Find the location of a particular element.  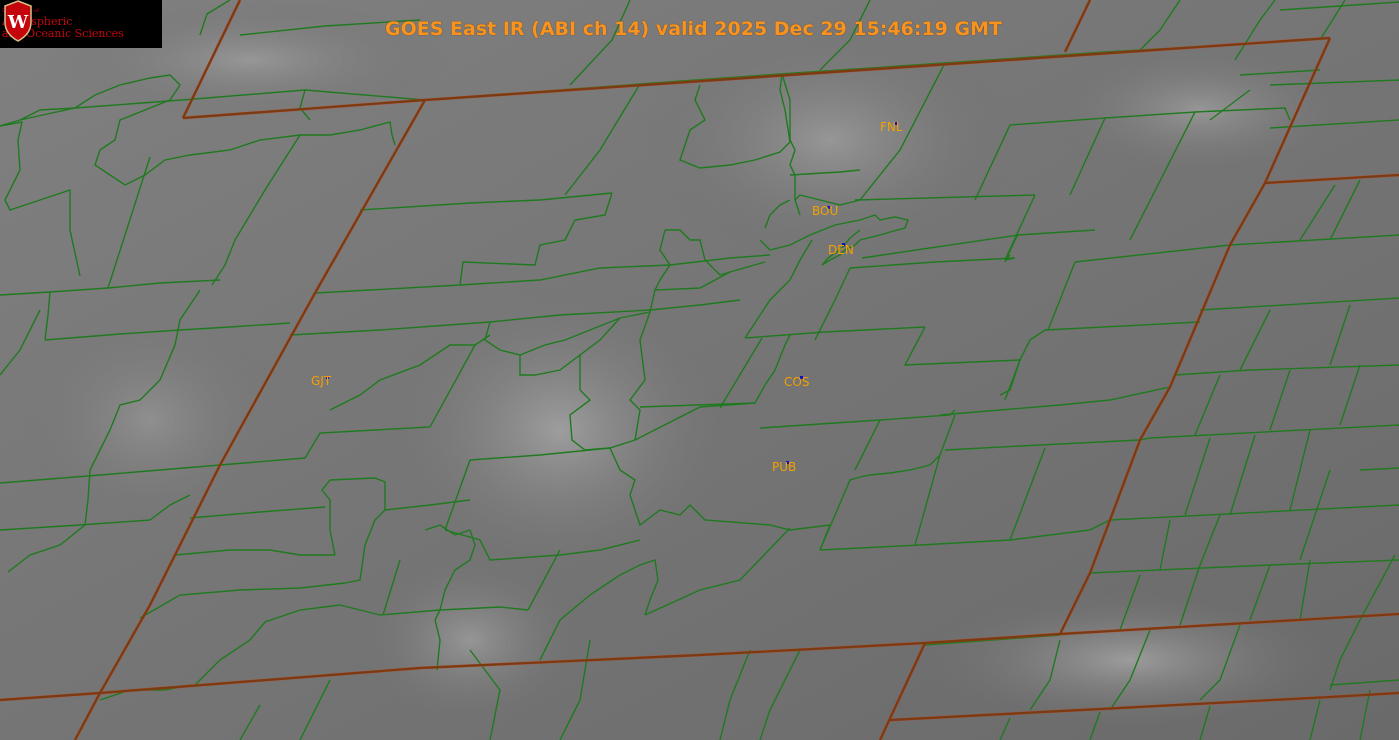

station-label-bou: BOU is located at coordinates (825, 211).